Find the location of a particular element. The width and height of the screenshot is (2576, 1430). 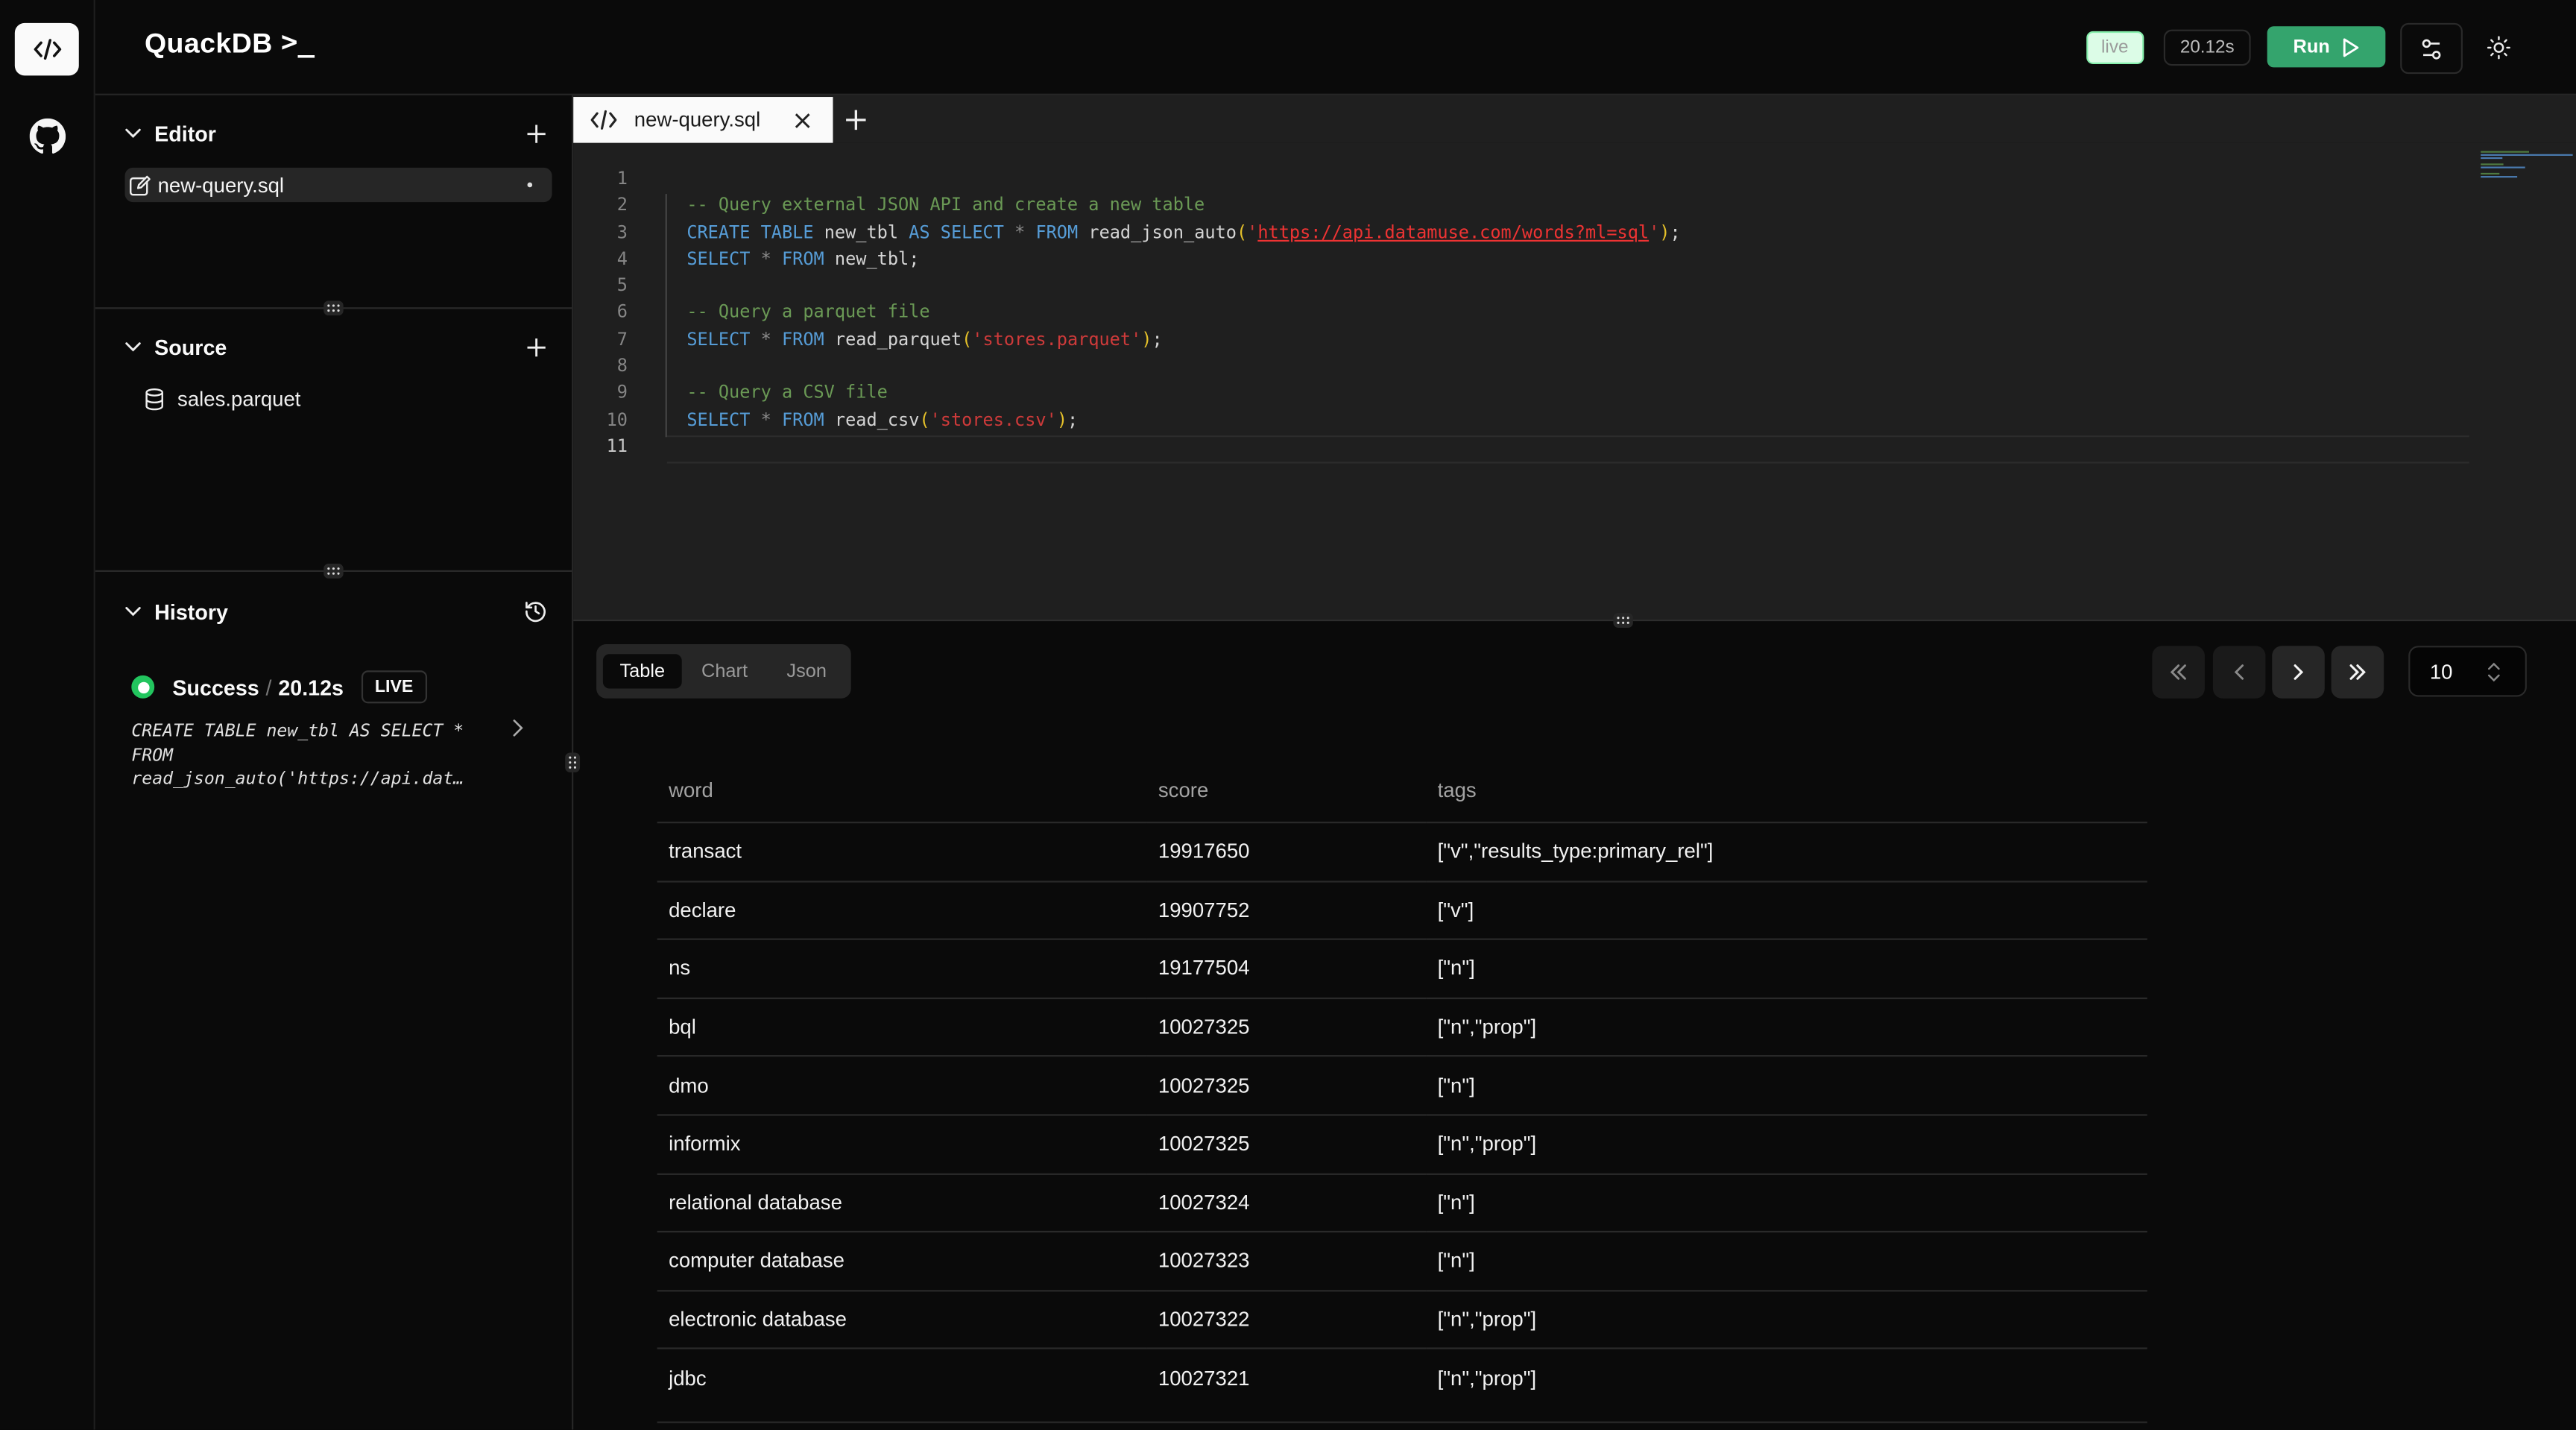

run-button-label: Run is located at coordinates (2311, 47).